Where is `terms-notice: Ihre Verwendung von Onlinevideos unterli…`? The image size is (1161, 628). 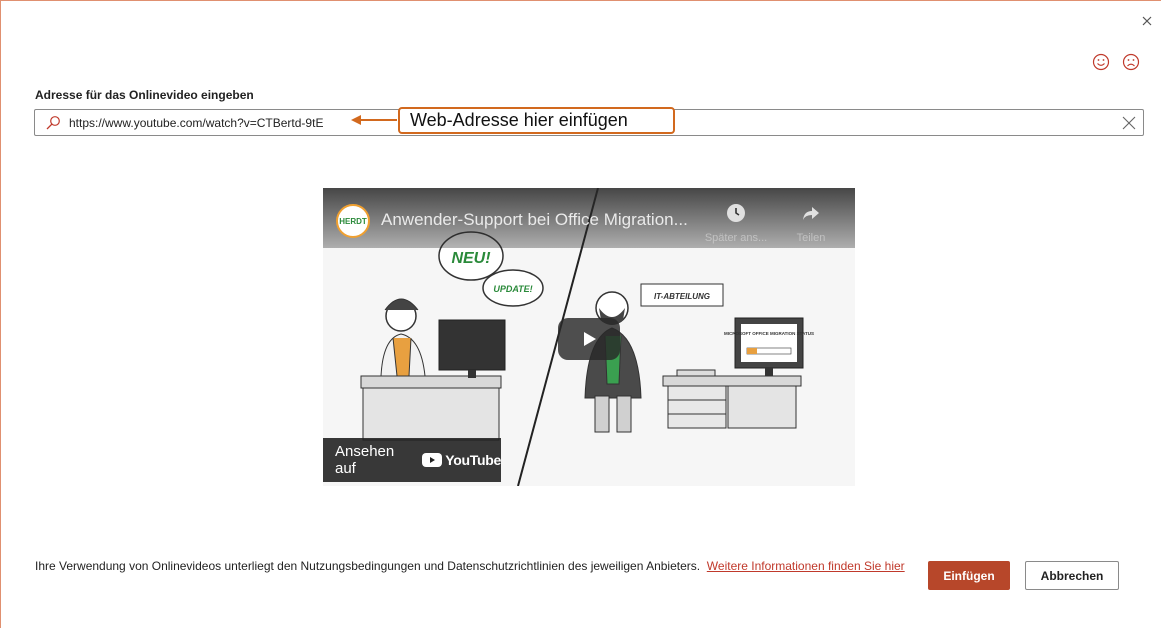 terms-notice: Ihre Verwendung von Onlinevideos unterli… is located at coordinates (475, 566).